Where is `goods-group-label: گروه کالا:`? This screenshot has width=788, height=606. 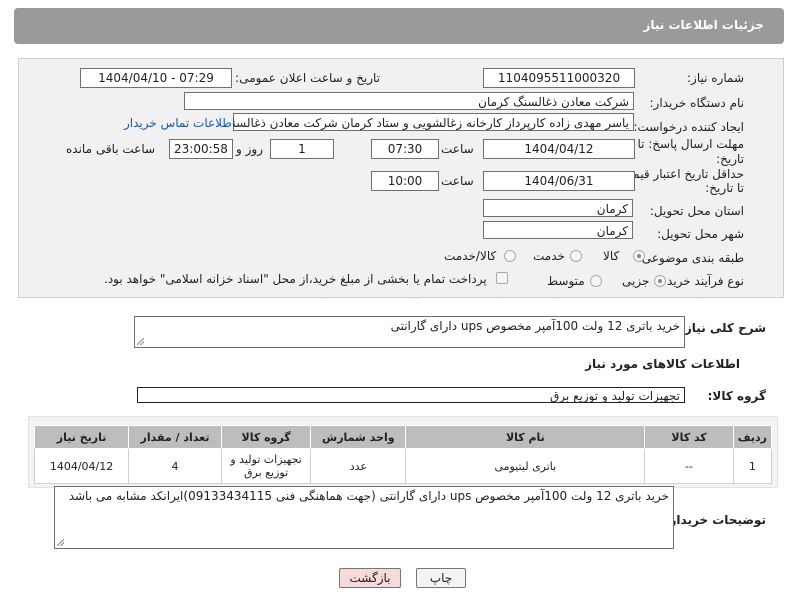
goods-group-label: گروه کالا: is located at coordinates (736, 396).